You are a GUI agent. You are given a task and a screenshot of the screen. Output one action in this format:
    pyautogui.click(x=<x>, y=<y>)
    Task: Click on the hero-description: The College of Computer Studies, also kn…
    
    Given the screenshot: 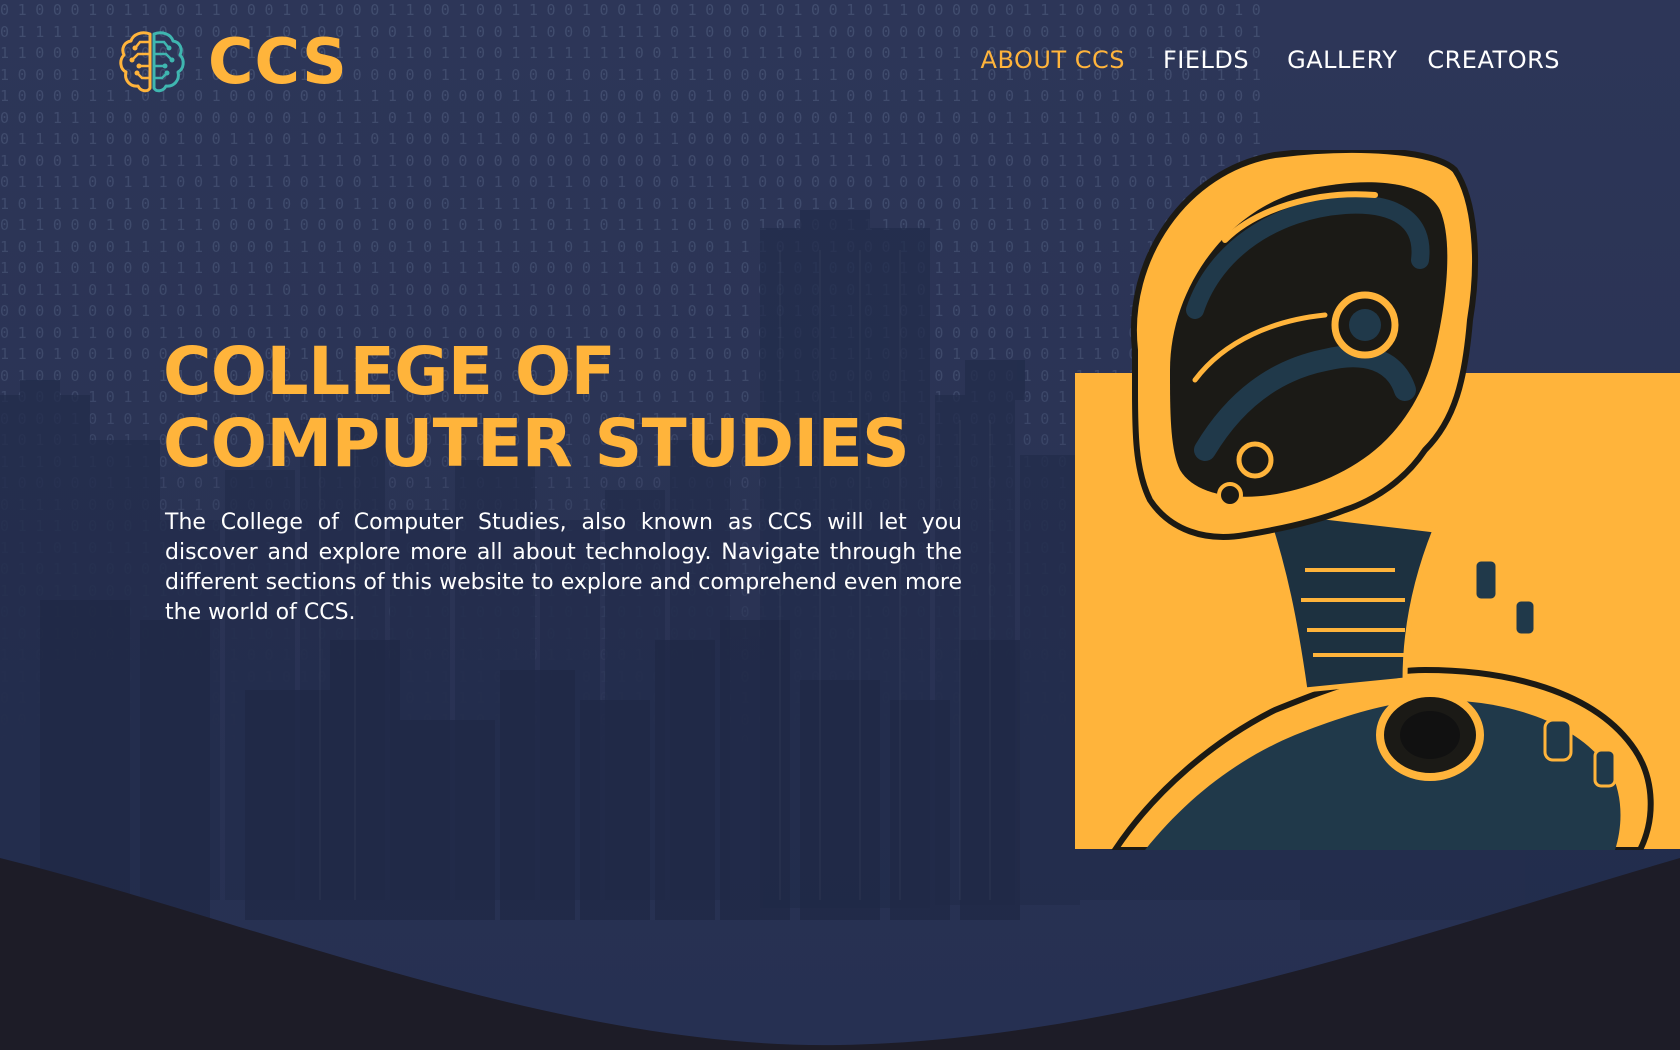 What is the action you would take?
    pyautogui.click(x=563, y=567)
    